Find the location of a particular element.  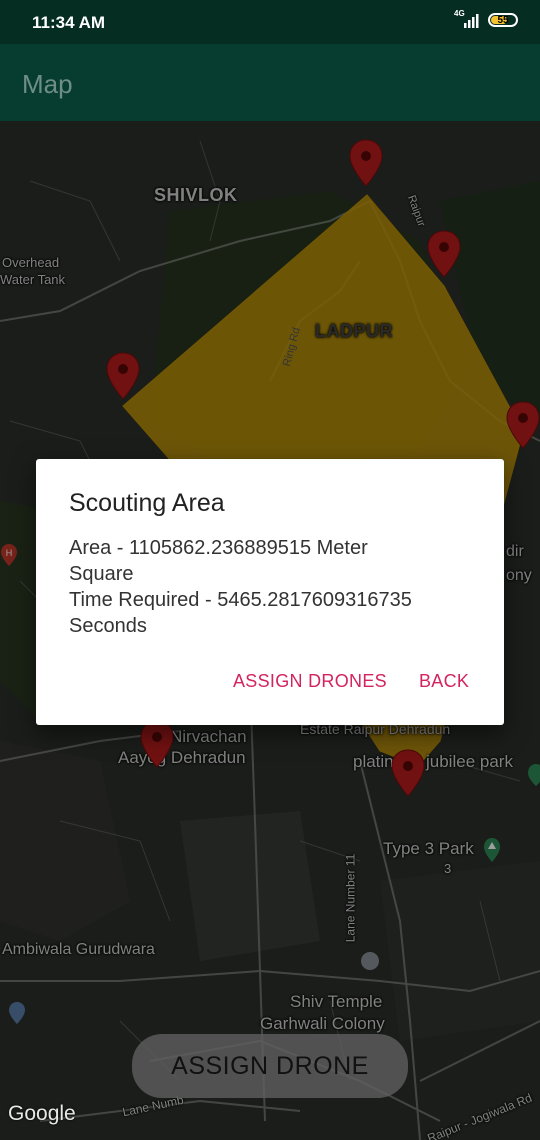

status-bar: 11:34 AM 4G 55 is located at coordinates (270, 22).